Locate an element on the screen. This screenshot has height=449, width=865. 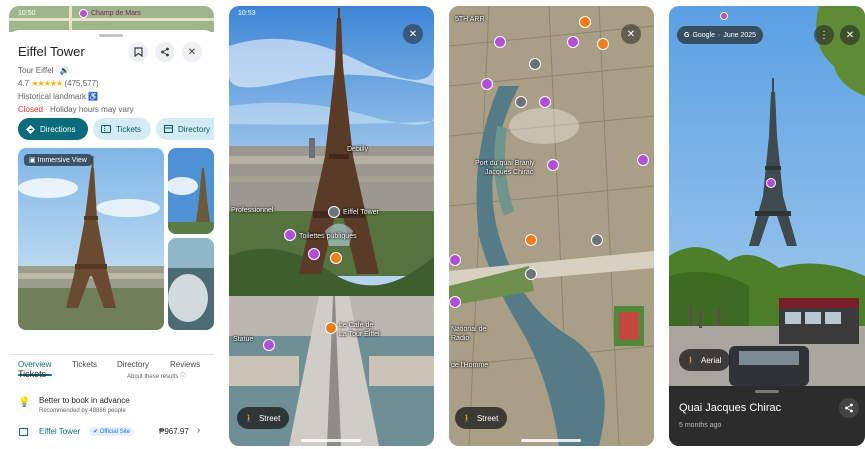
tickets-button: Tickets is located at coordinates (122, 129).